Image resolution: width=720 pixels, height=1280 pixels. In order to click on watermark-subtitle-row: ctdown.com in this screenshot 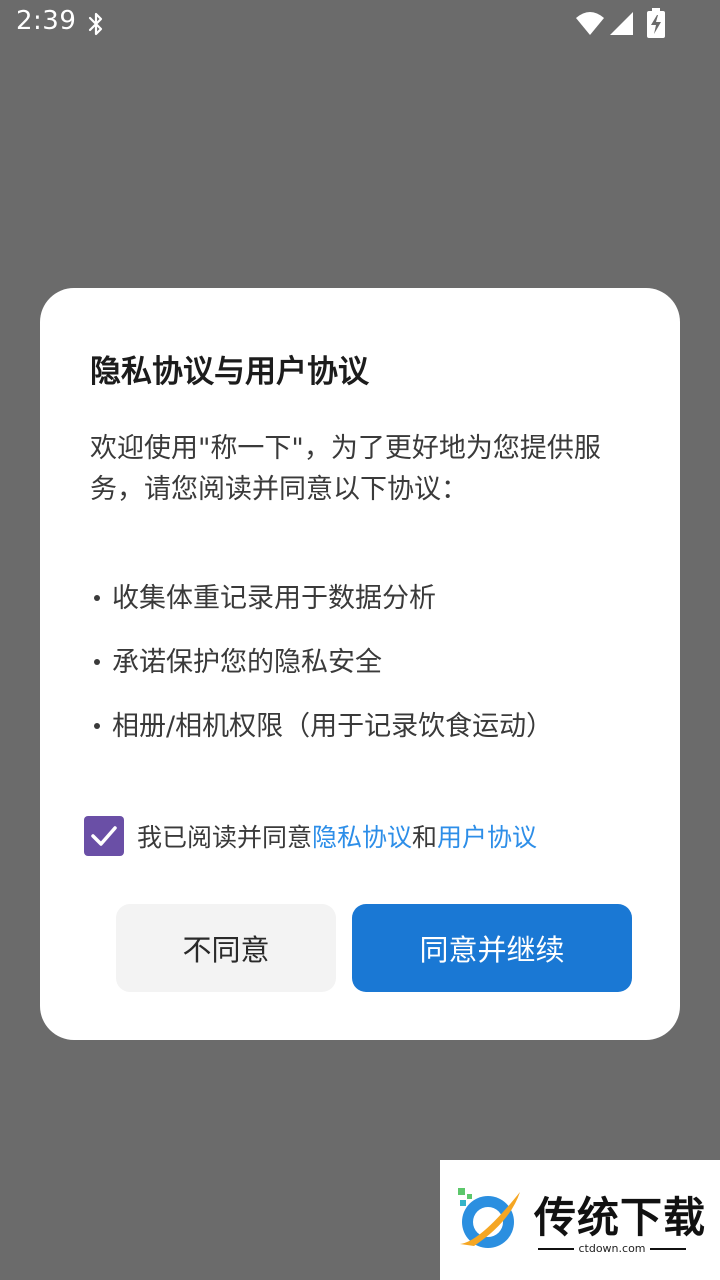, I will do `click(612, 1248)`.